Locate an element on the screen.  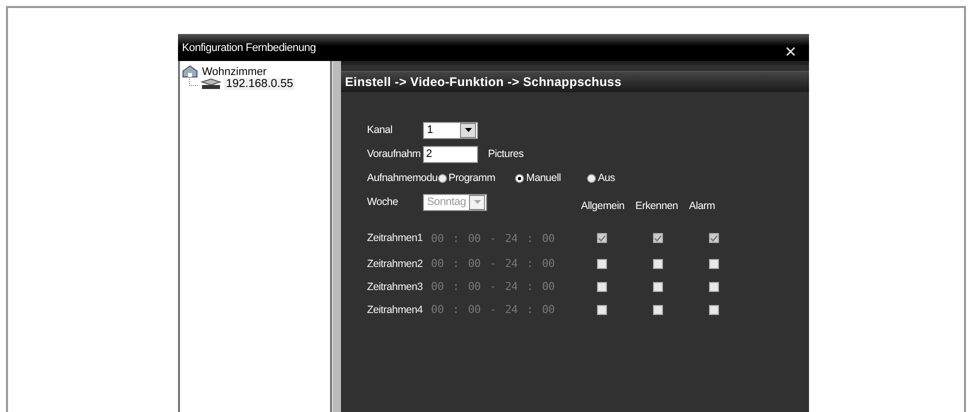
breadcrumb: Einstell -> Video-Funktion -> Schnappschuss is located at coordinates (483, 82).